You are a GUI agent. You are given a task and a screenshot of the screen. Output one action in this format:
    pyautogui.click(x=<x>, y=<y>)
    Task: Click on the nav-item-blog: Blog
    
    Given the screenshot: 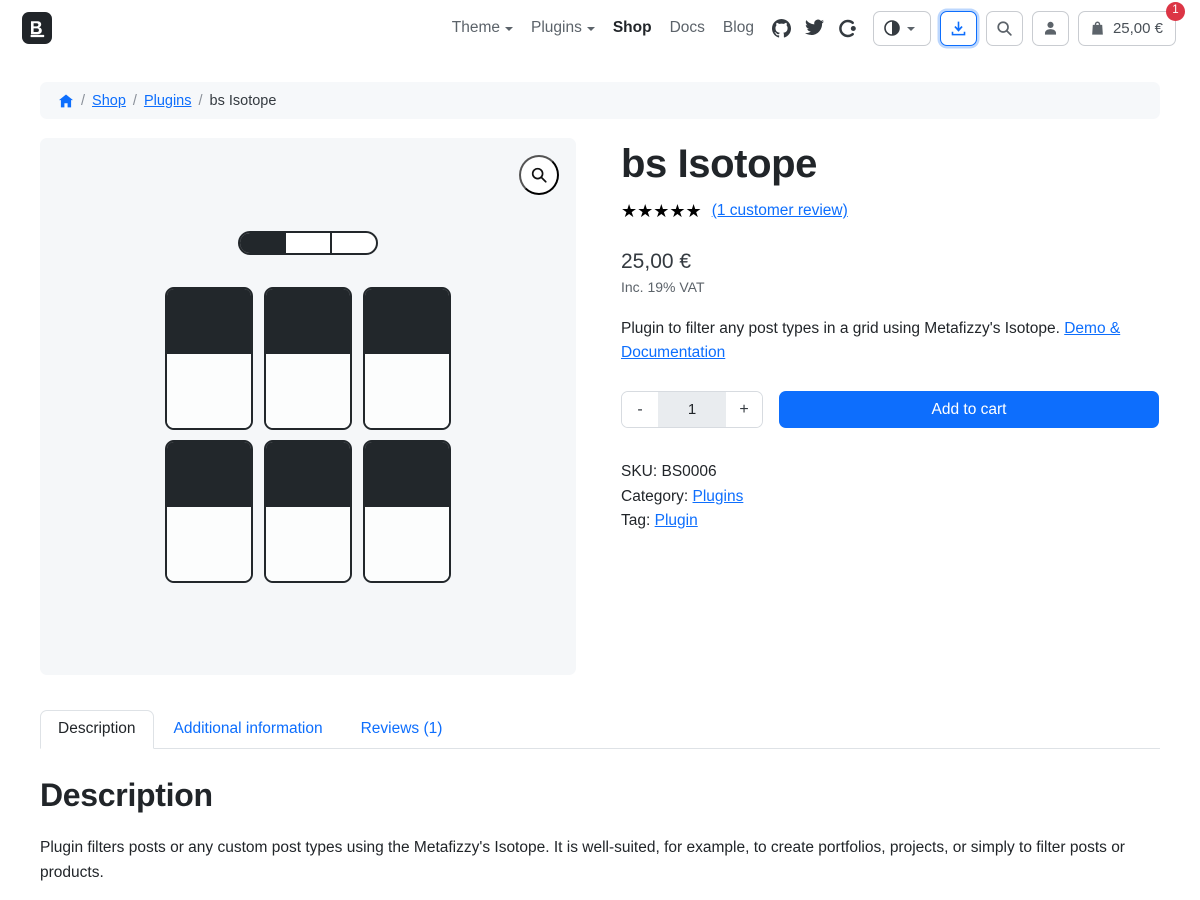 What is the action you would take?
    pyautogui.click(x=738, y=28)
    